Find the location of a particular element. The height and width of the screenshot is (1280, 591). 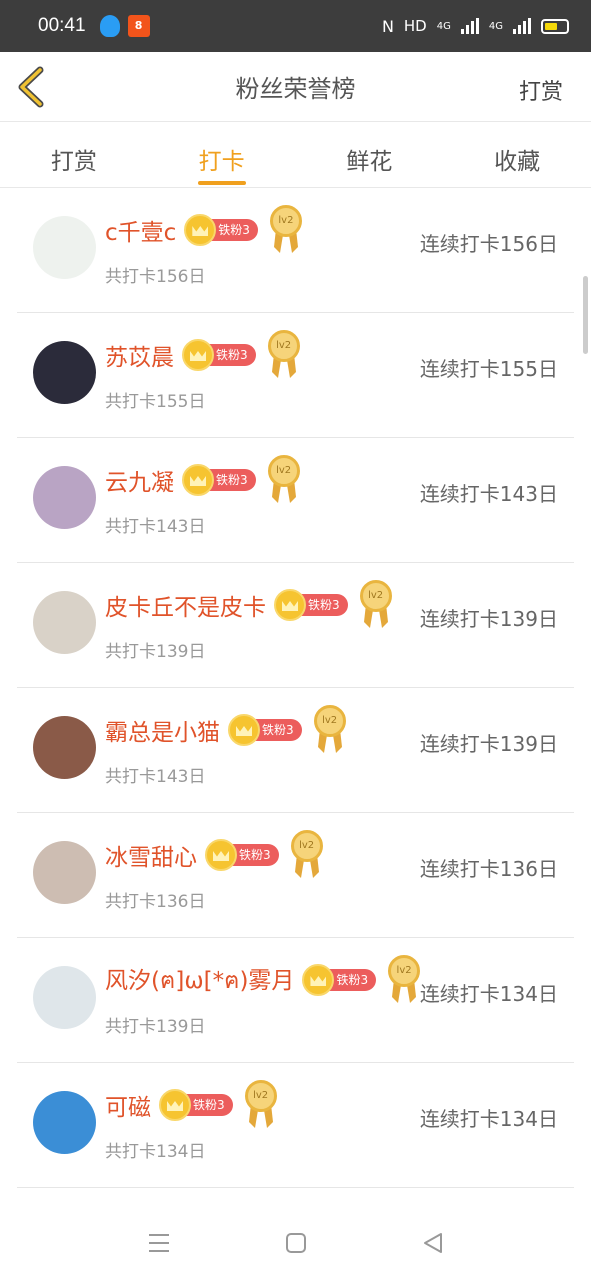

nfc-icon: N is located at coordinates (387, 26).